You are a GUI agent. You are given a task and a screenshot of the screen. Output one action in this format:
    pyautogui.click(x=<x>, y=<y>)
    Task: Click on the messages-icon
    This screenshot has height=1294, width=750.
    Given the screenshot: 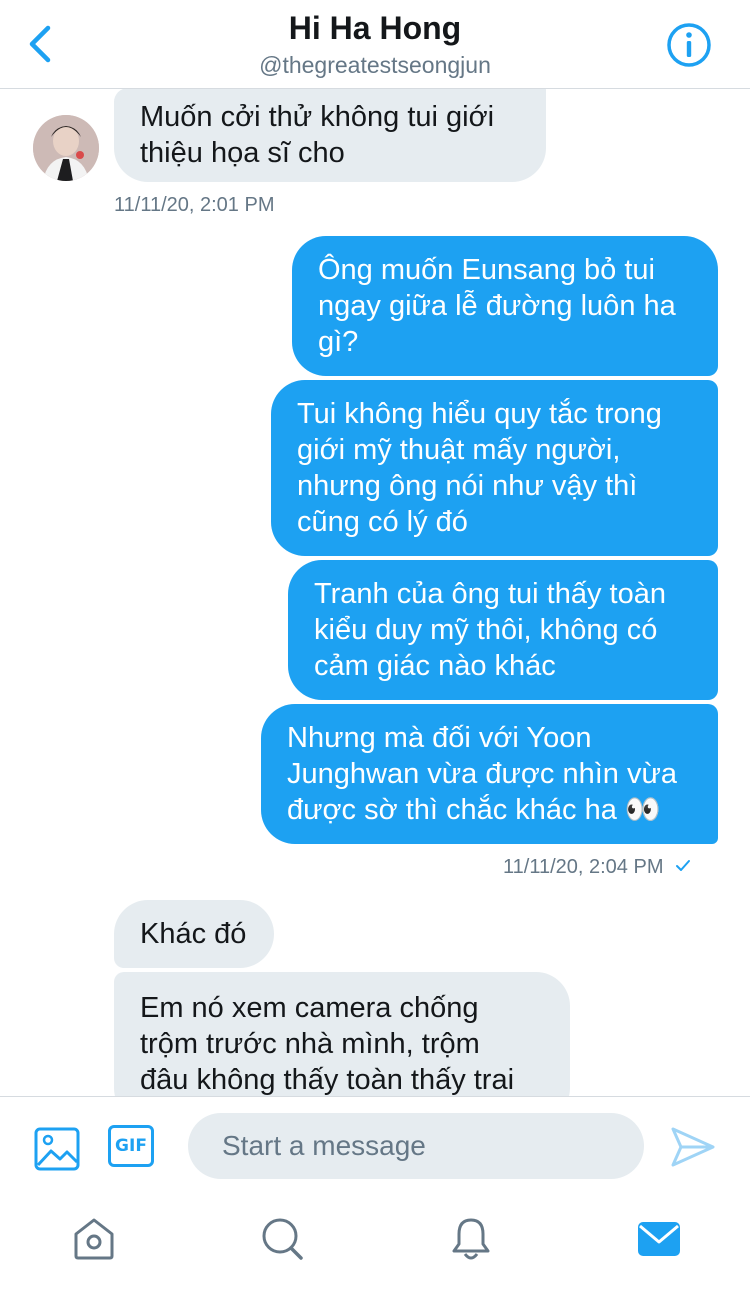 What is the action you would take?
    pyautogui.click(x=659, y=1239)
    